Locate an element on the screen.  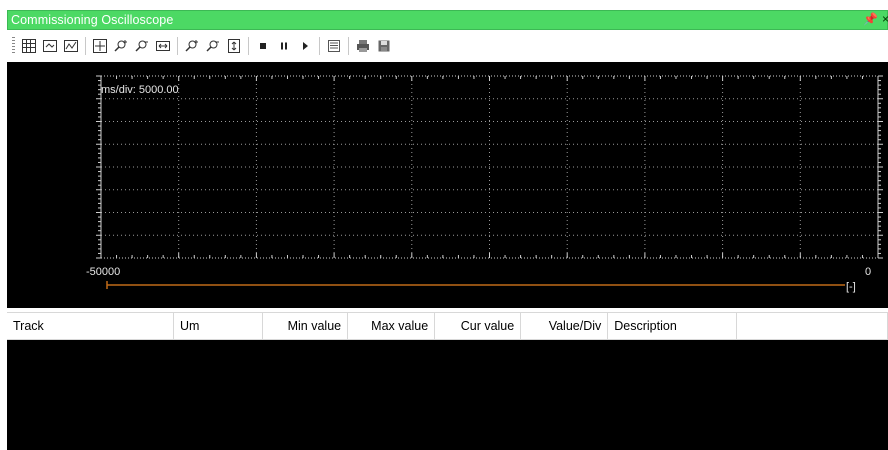
x-min-label: -50000 is located at coordinates (103, 272).